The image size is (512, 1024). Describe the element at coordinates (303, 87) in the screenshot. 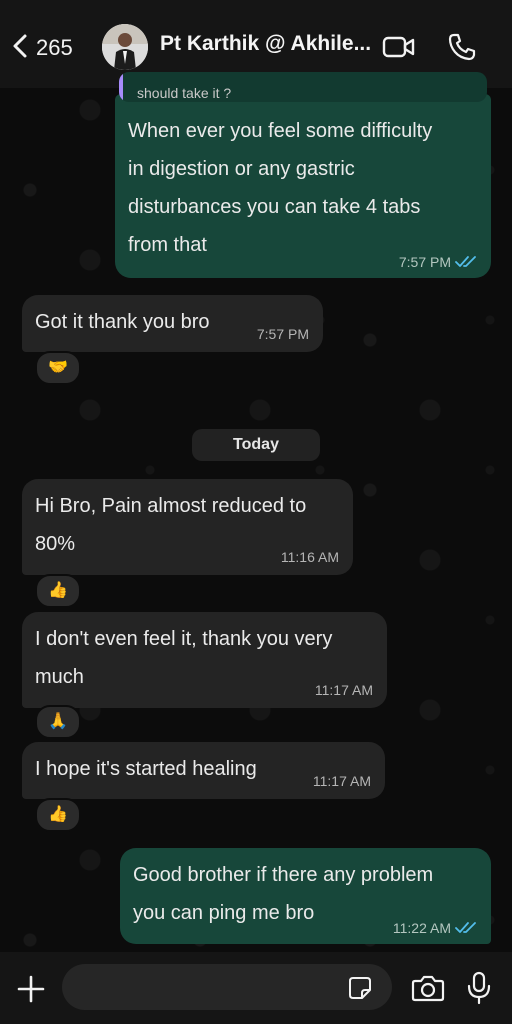

I see `quoted-reply: should take it ?` at that location.